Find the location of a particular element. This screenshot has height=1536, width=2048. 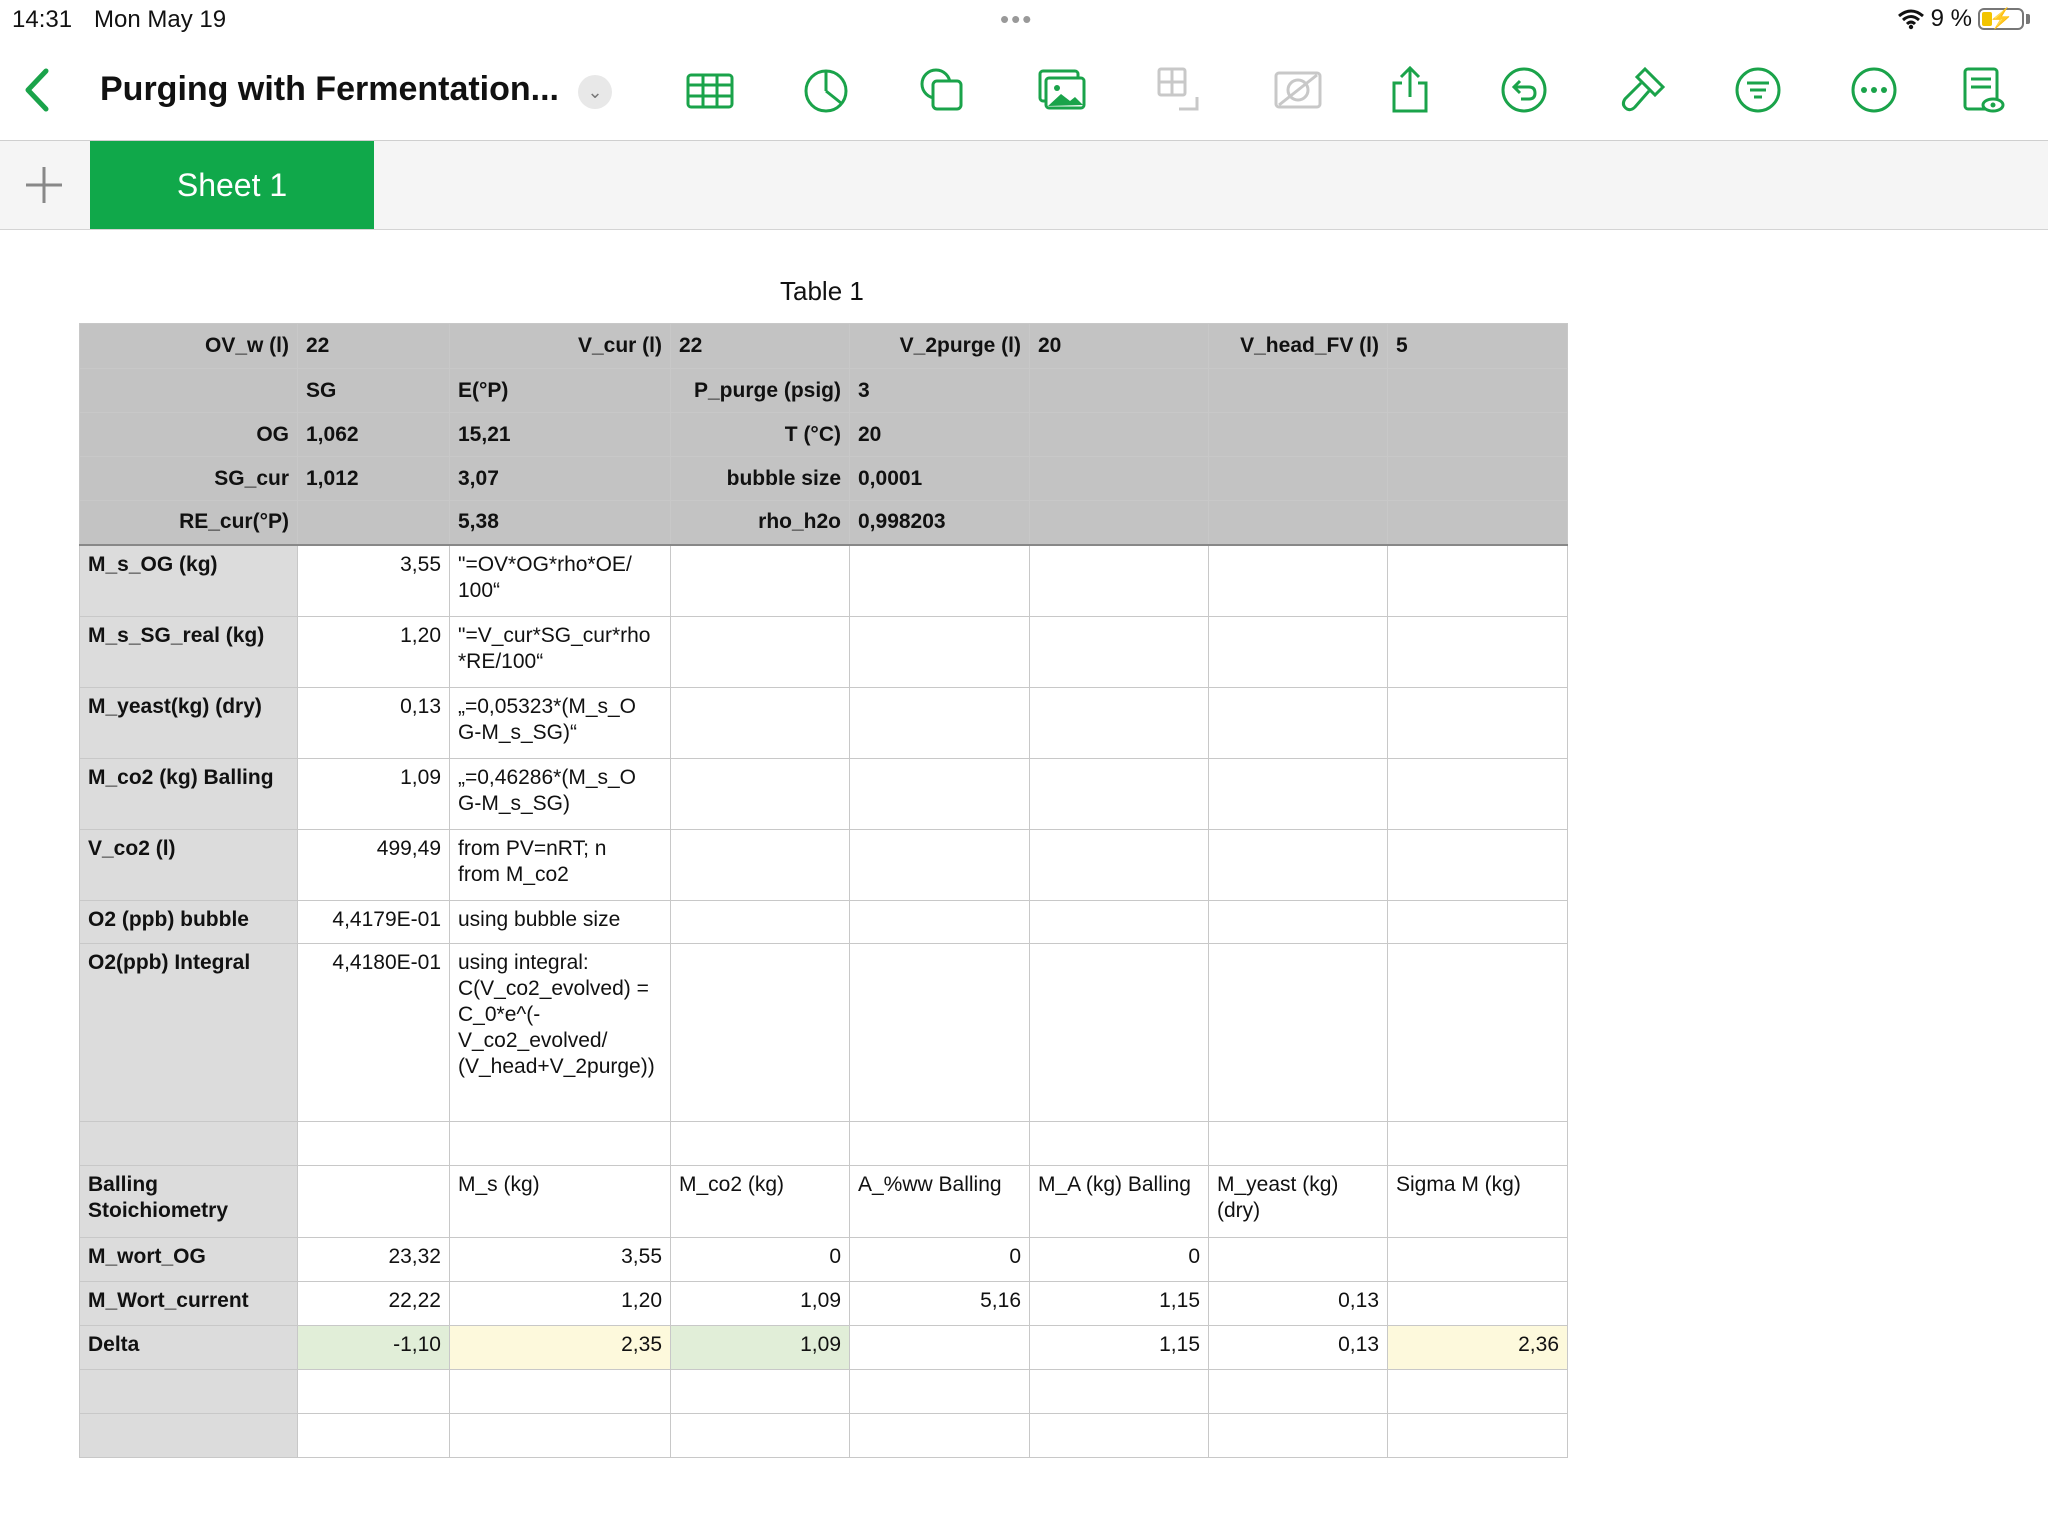

table-cell: RE_cur(°P) is located at coordinates (188, 523).